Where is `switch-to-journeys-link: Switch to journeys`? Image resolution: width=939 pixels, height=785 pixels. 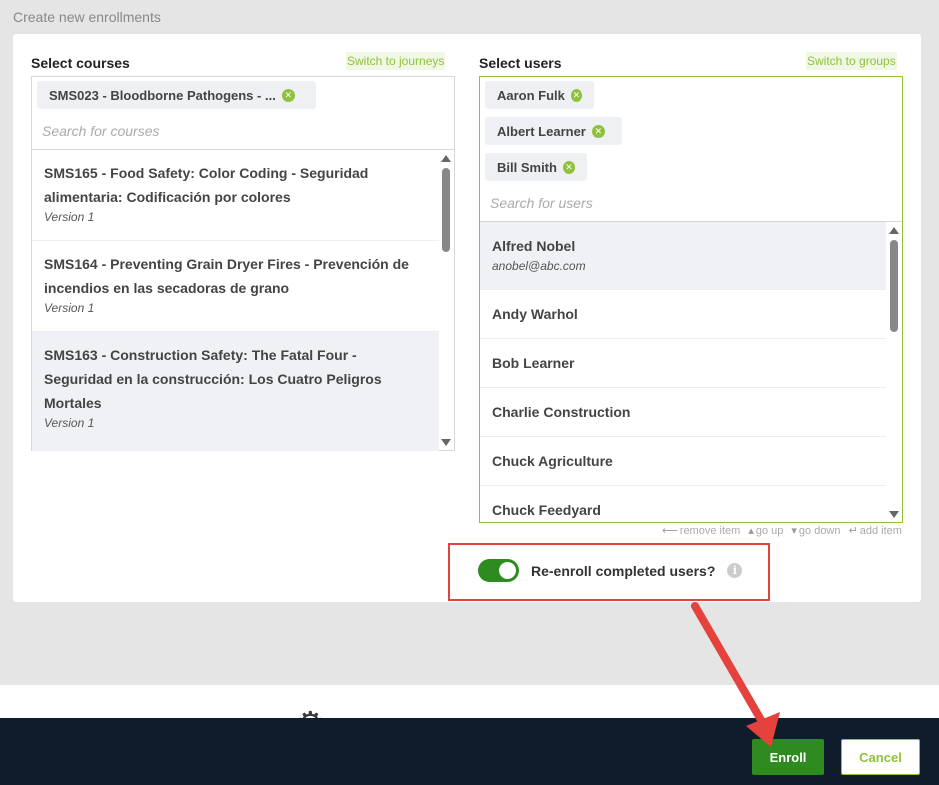 switch-to-journeys-link: Switch to journeys is located at coordinates (396, 61).